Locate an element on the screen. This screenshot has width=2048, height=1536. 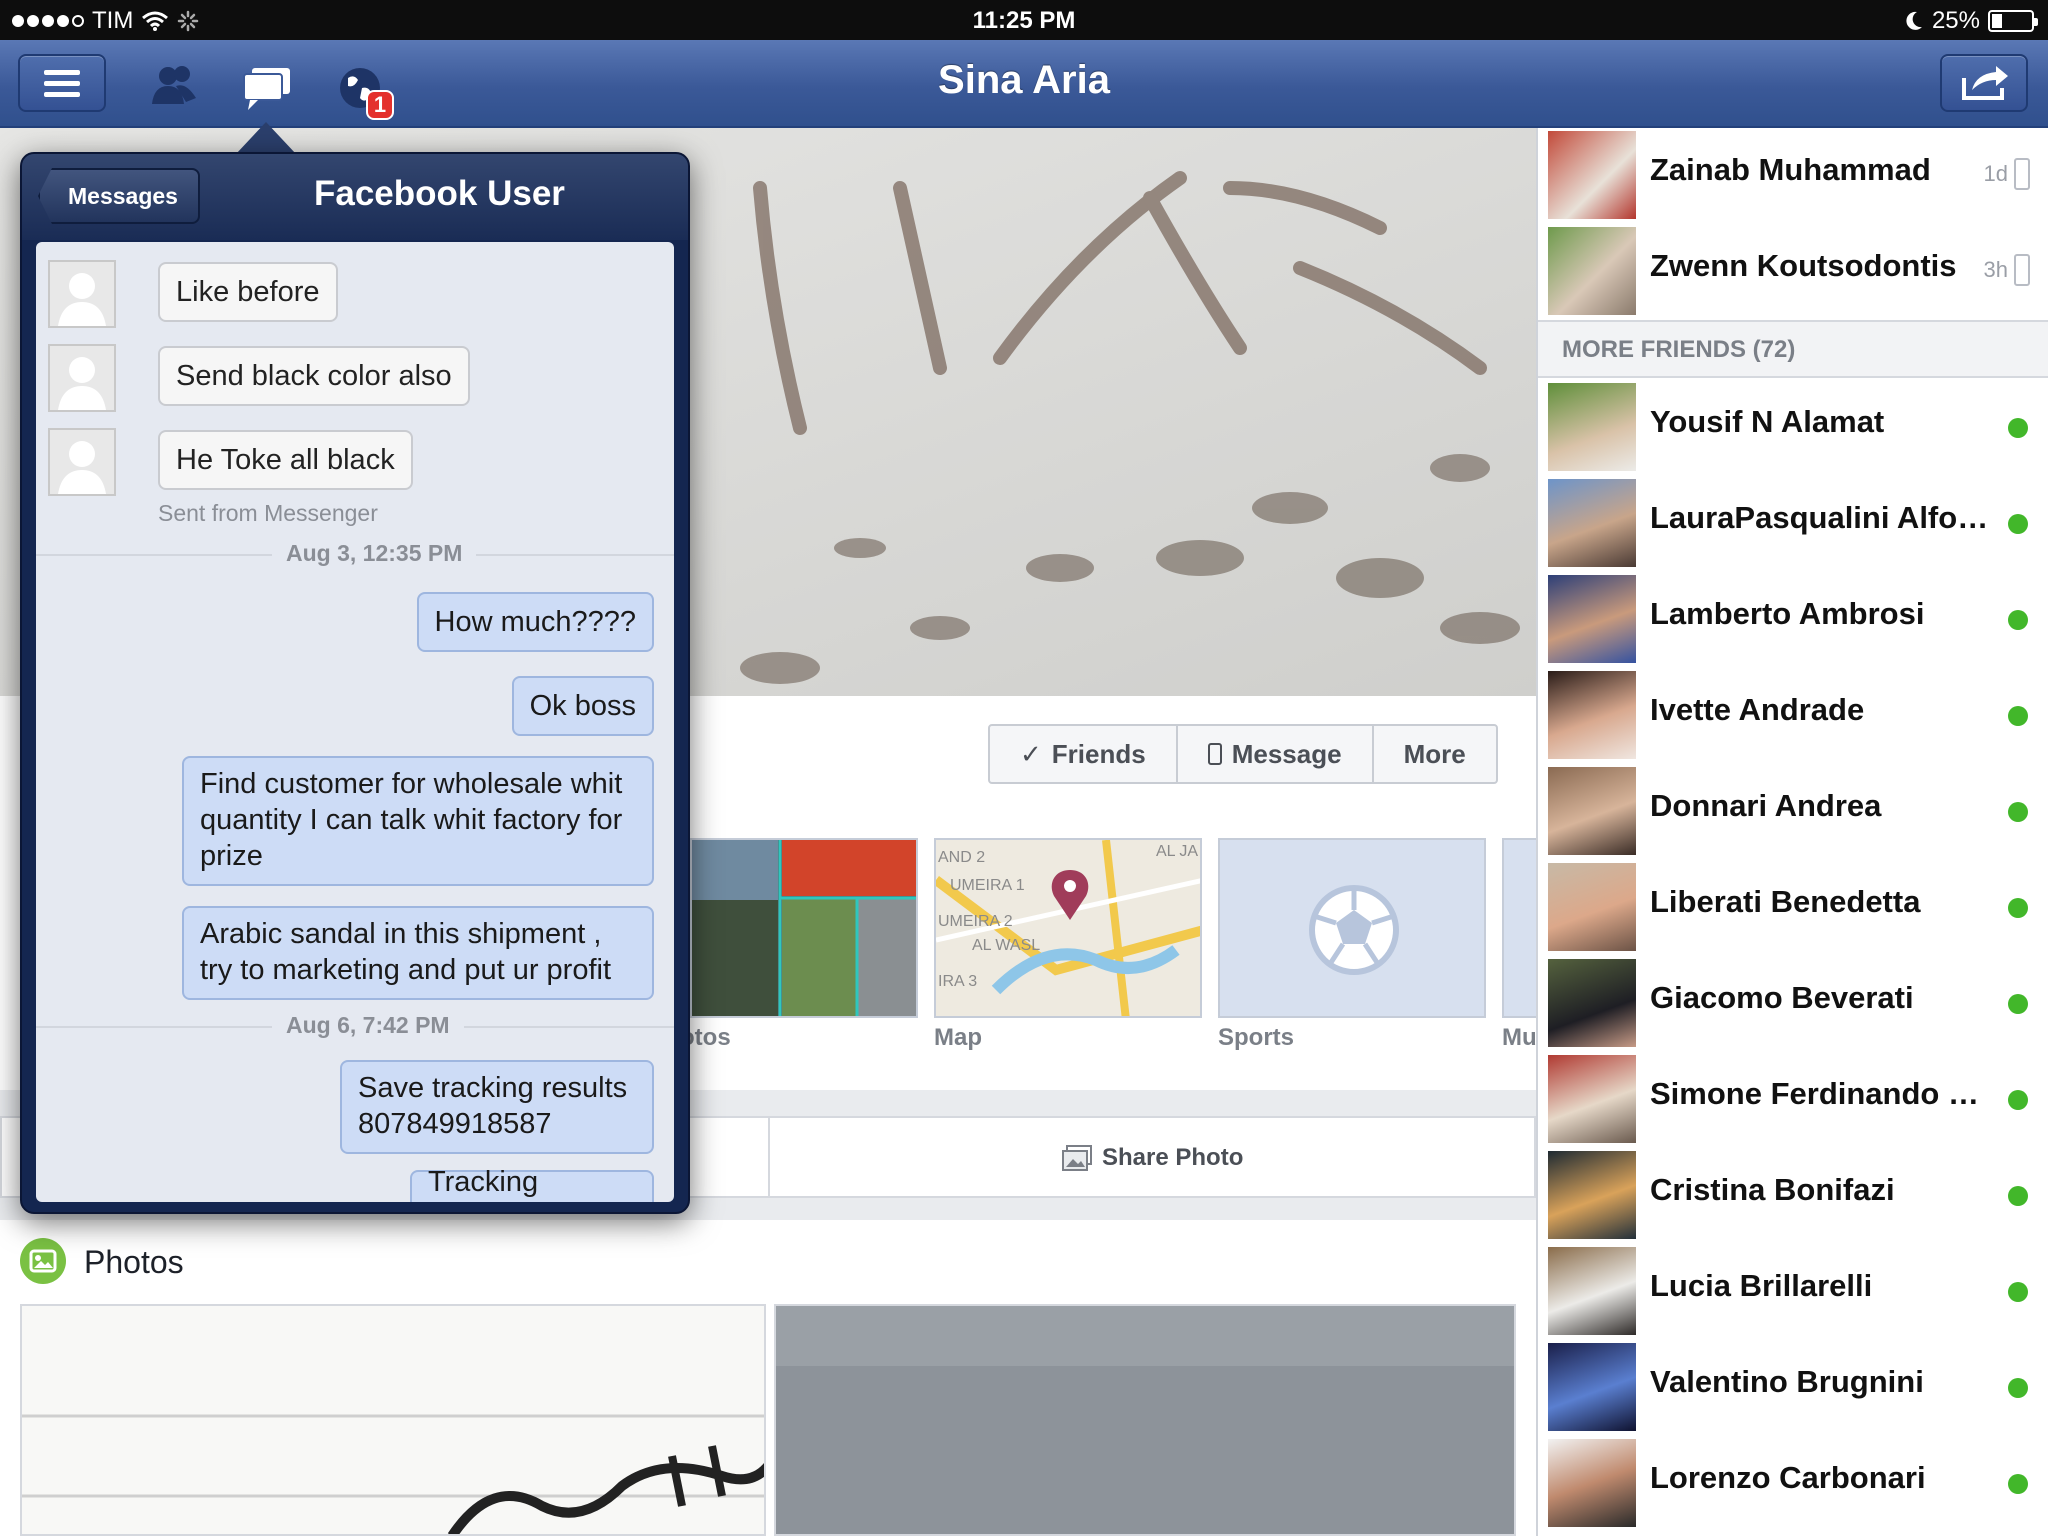
map-label-3: UMEIRA 2 is located at coordinates (975, 921).